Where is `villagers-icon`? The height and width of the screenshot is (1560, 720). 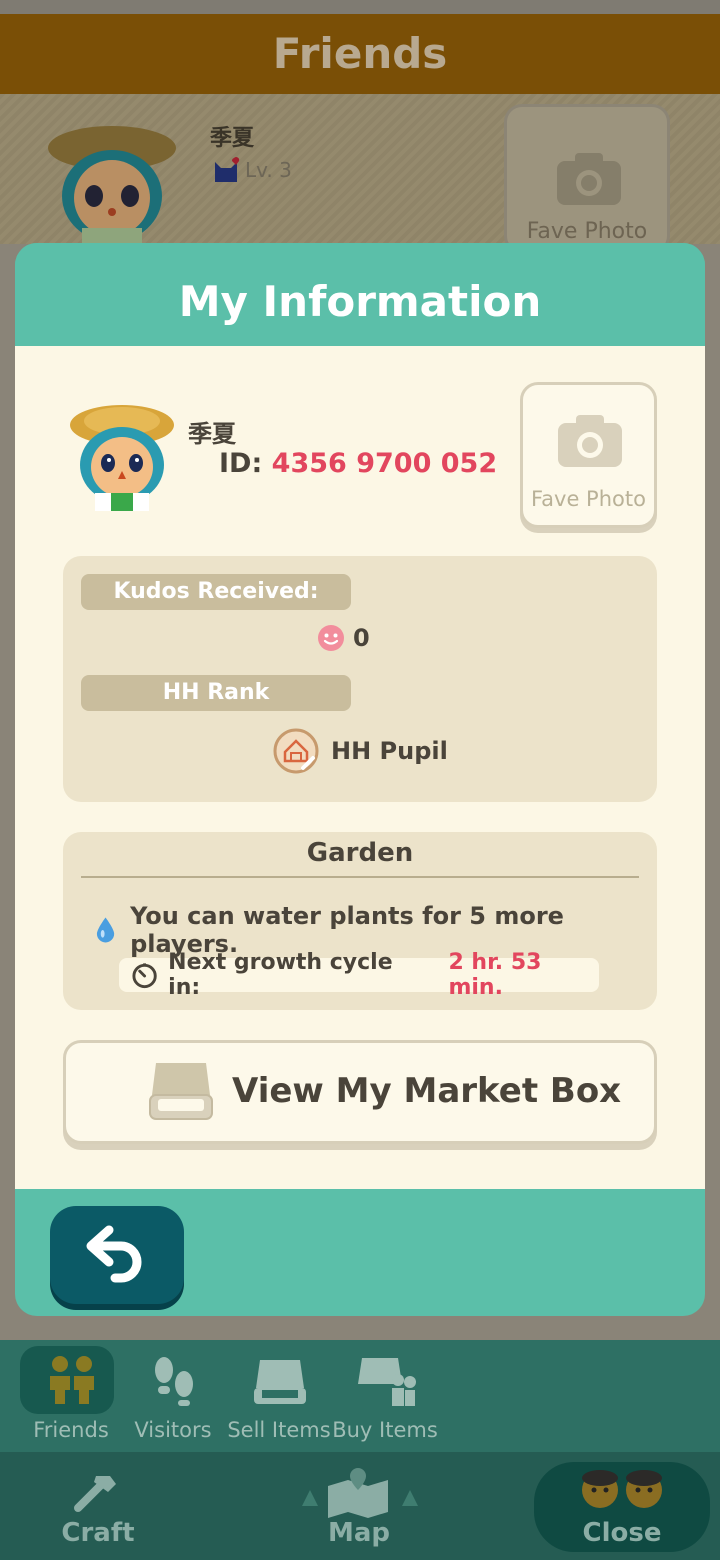
villagers-icon is located at coordinates (622, 1489).